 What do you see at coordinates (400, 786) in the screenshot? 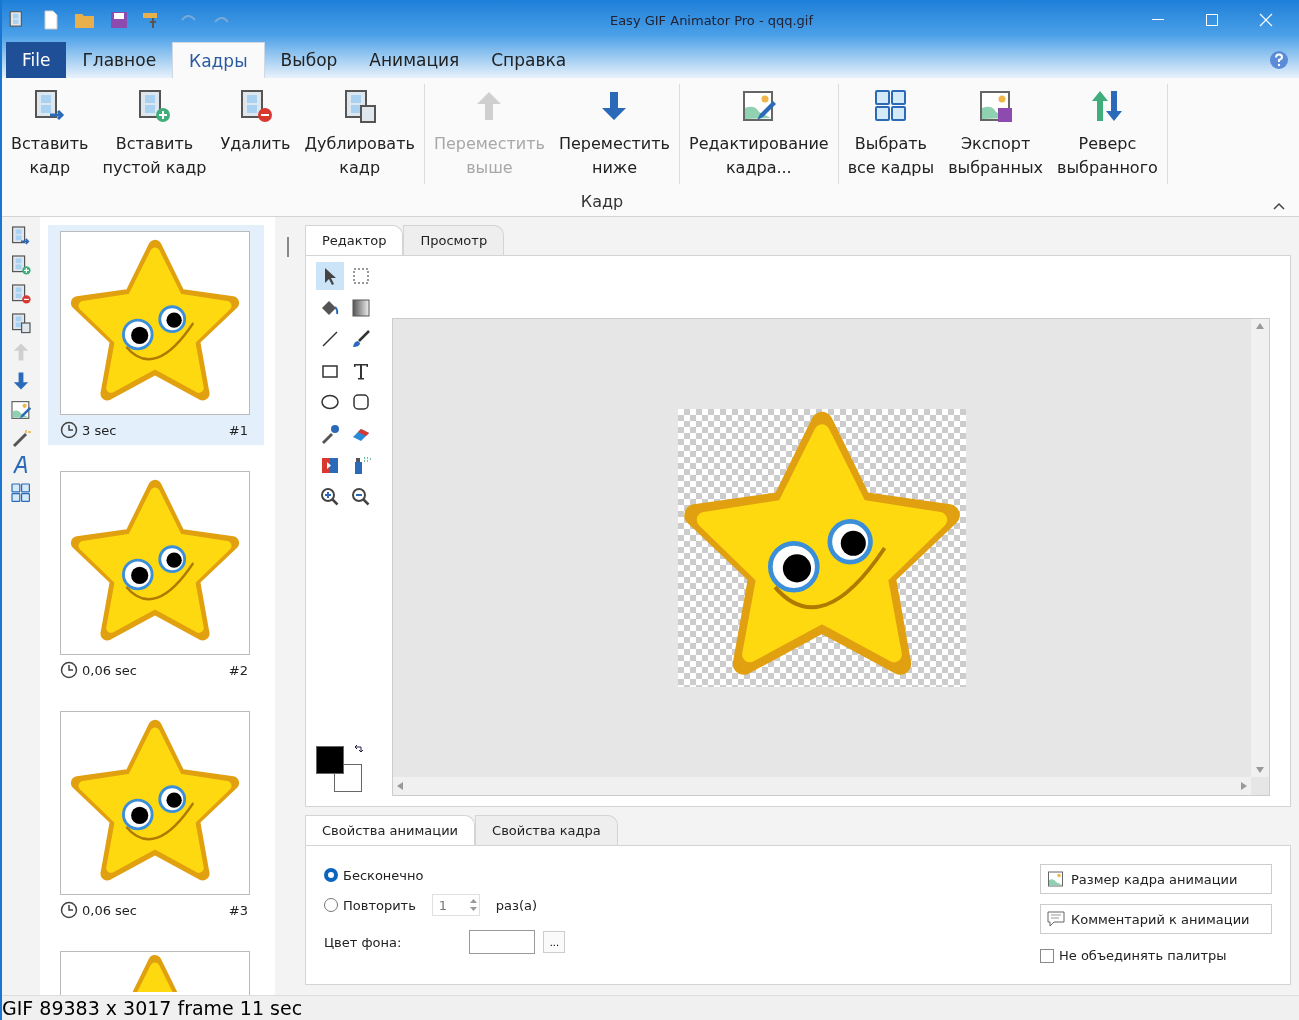
I see `scroll-left-icon` at bounding box center [400, 786].